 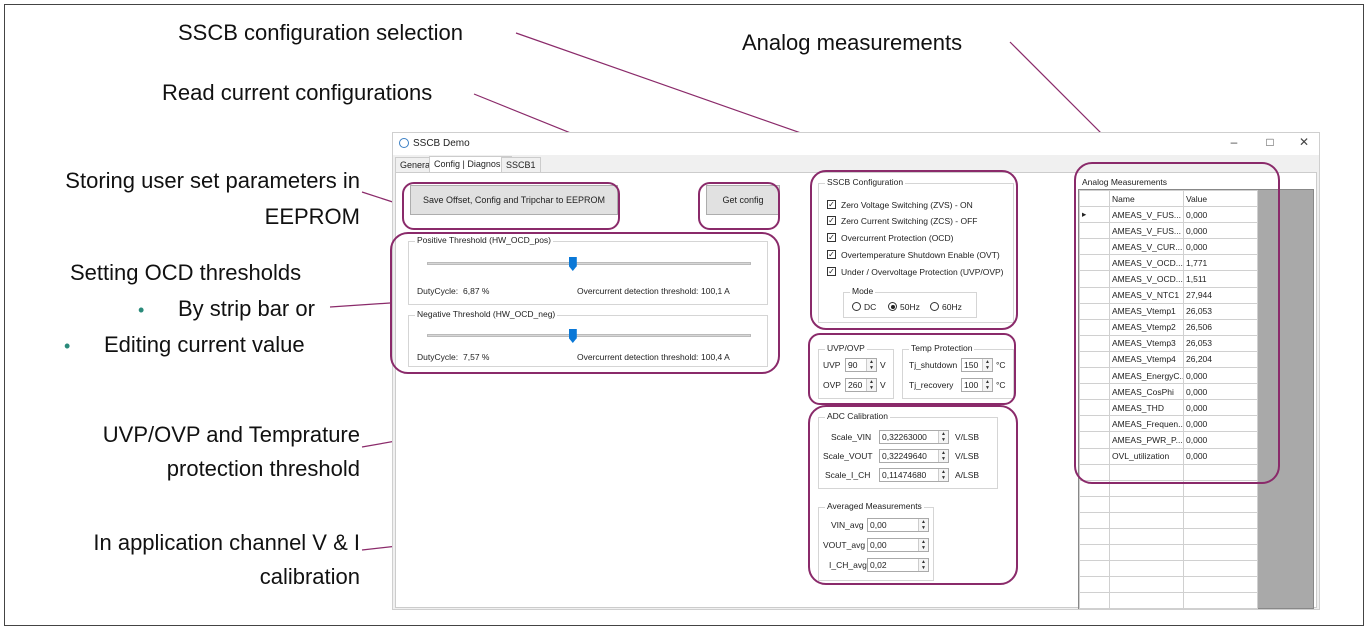 What do you see at coordinates (1177, 323) in the screenshot?
I see `highlight-analog` at bounding box center [1177, 323].